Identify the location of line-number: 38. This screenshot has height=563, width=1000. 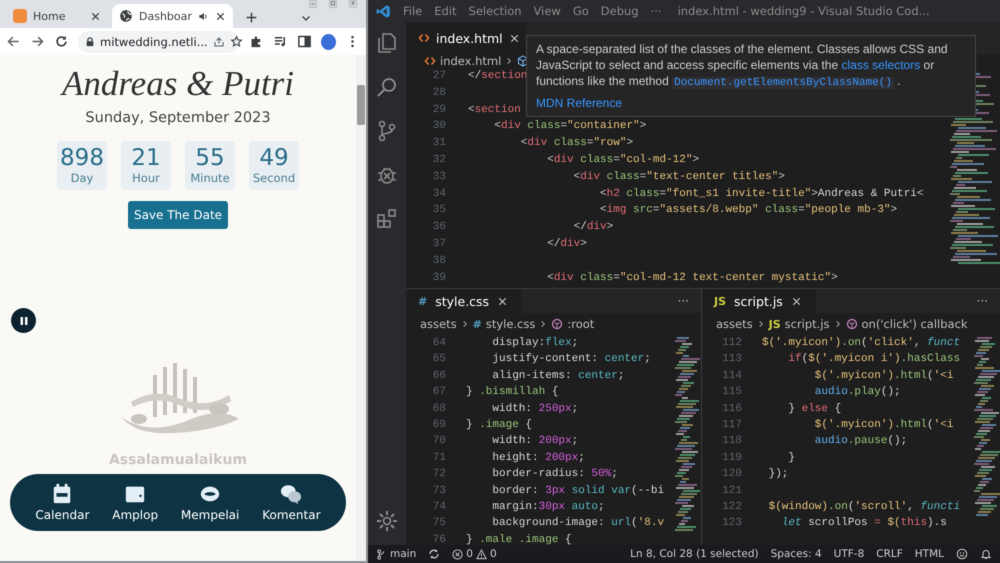
(439, 261).